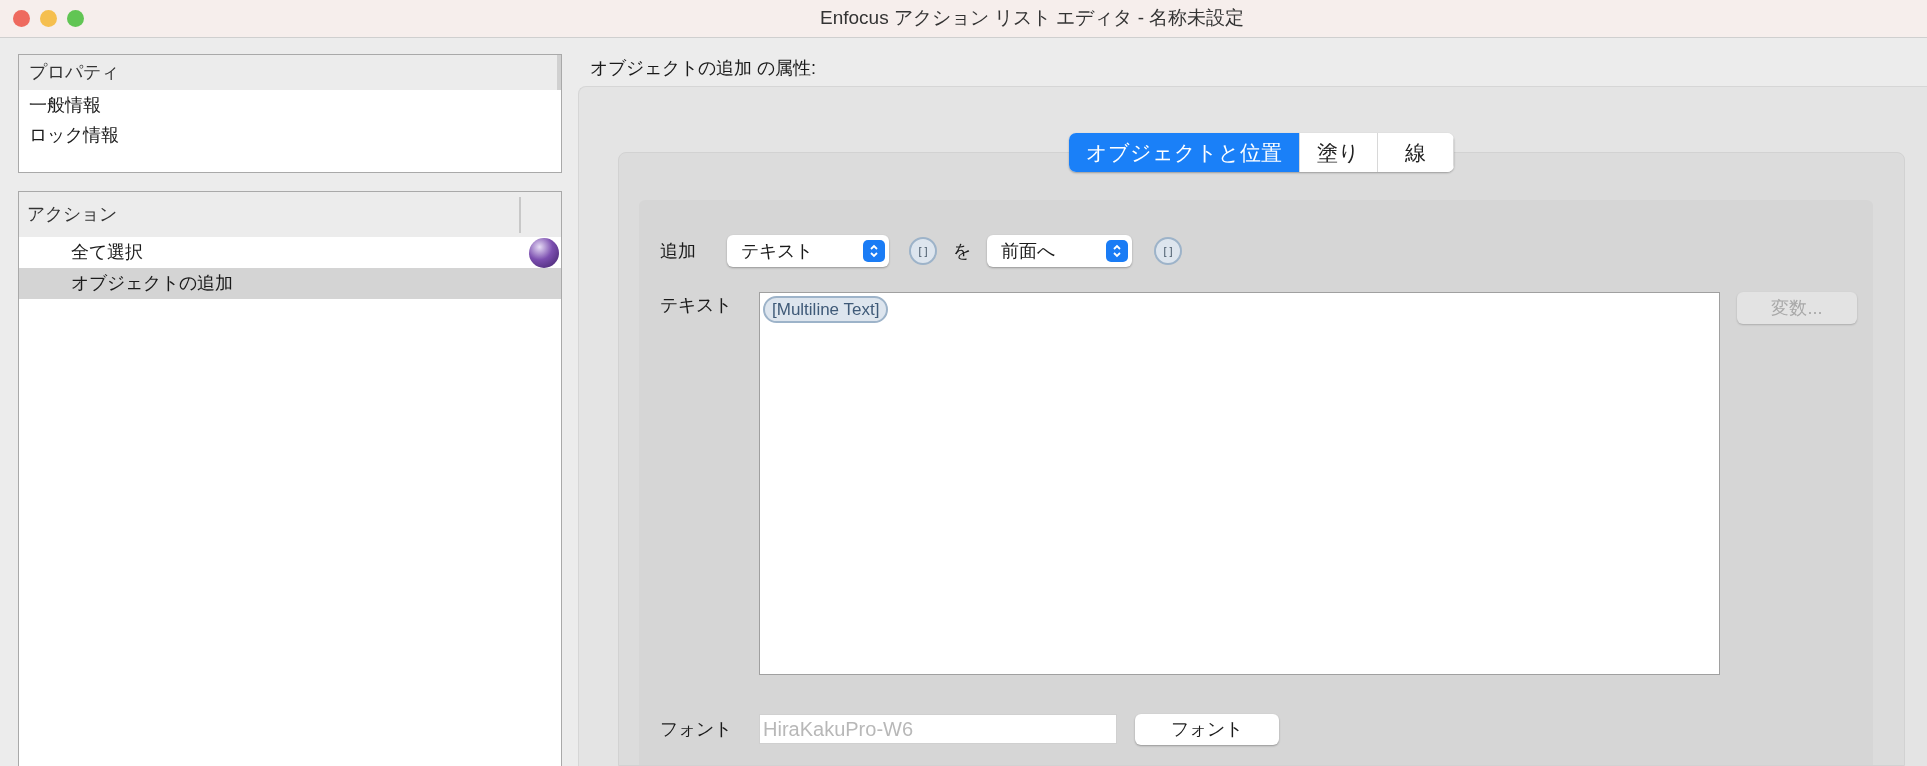  I want to click on list-item: ロック情報, so click(290, 135).